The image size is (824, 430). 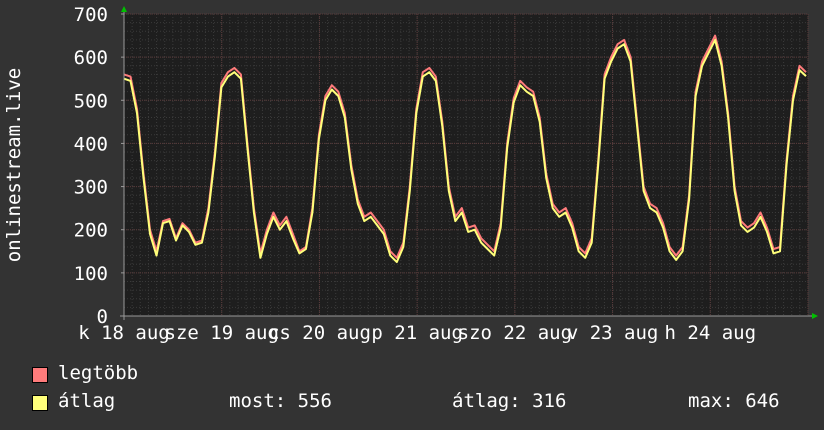 What do you see at coordinates (91, 144) in the screenshot?
I see `y-tick-label: 400` at bounding box center [91, 144].